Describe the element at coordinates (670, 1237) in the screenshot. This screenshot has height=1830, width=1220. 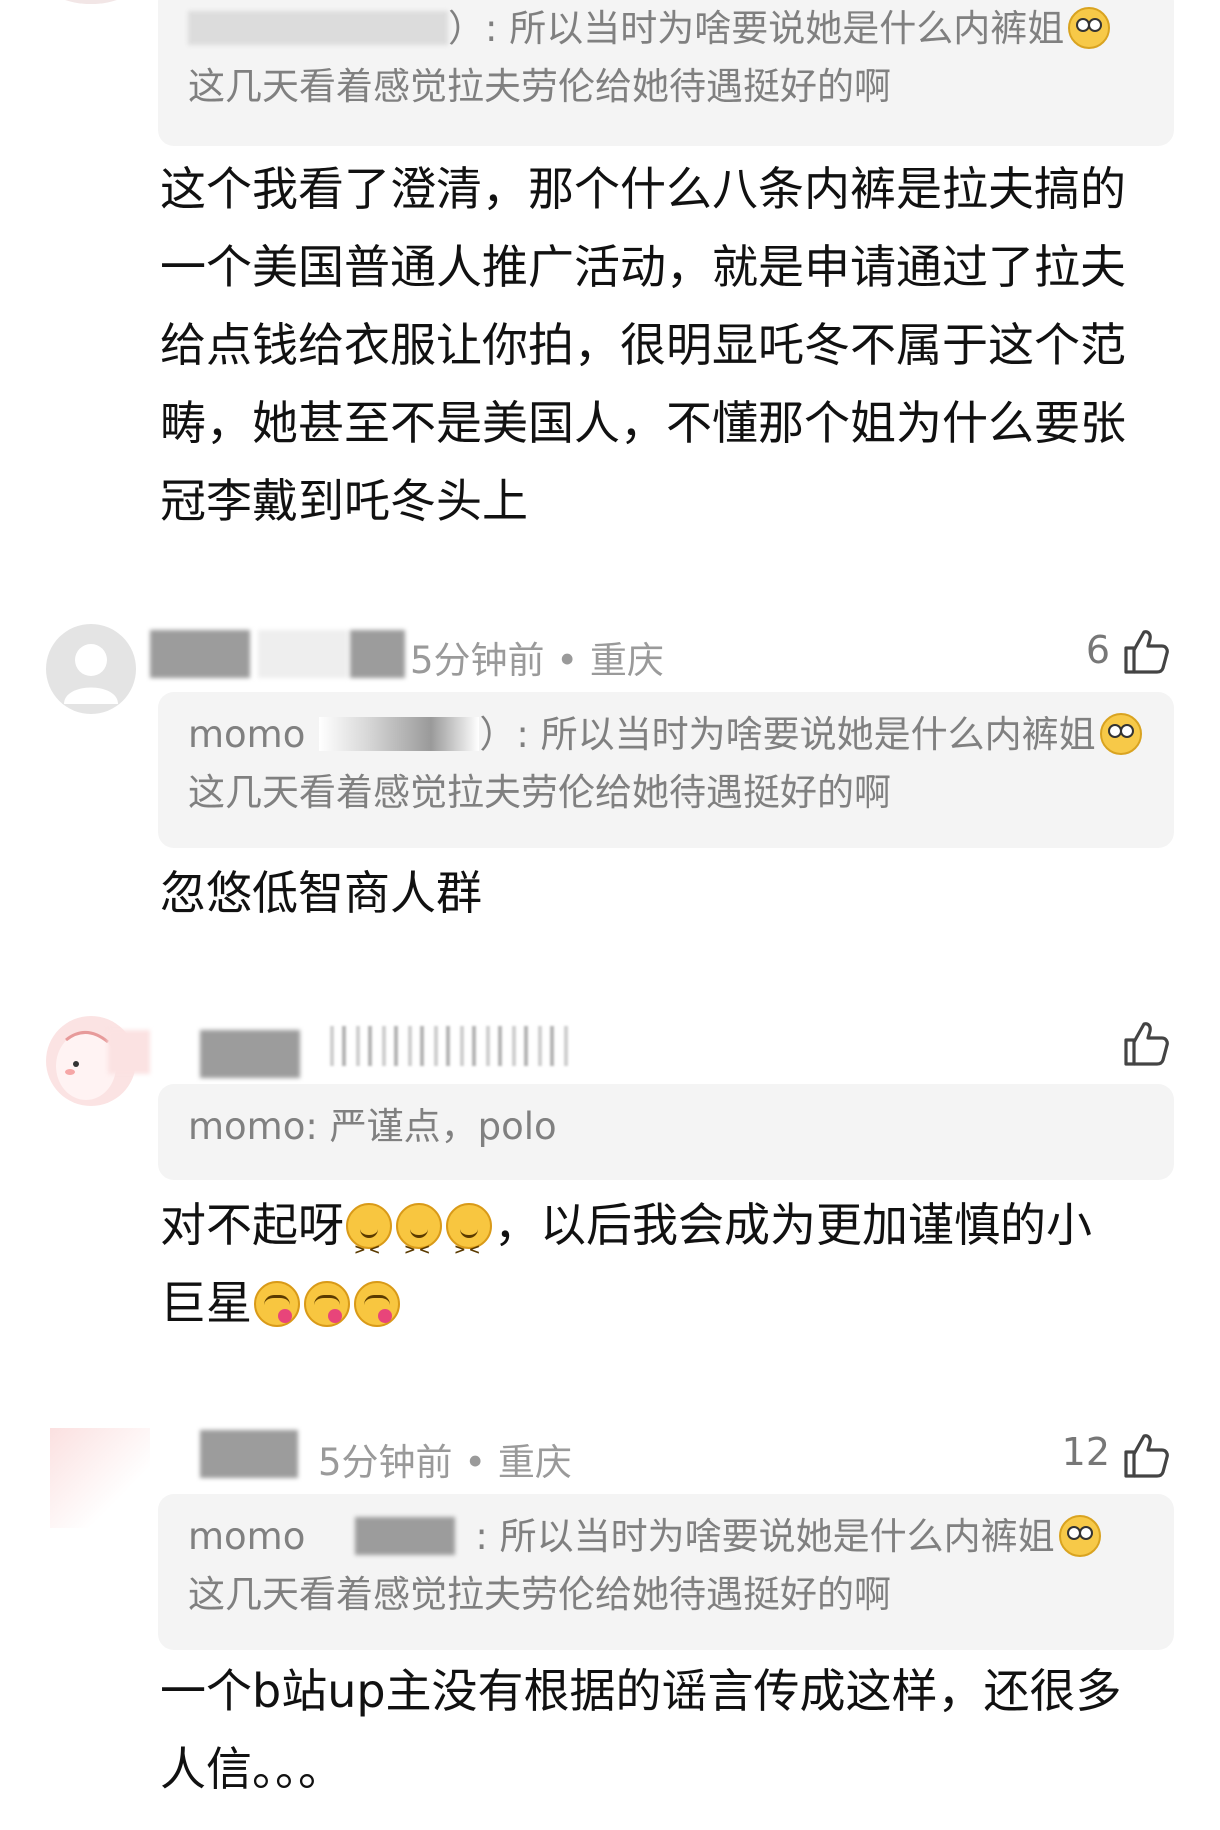
I see `comment-line: 对不起呀，以后我会成为更加谨慎的小` at that location.